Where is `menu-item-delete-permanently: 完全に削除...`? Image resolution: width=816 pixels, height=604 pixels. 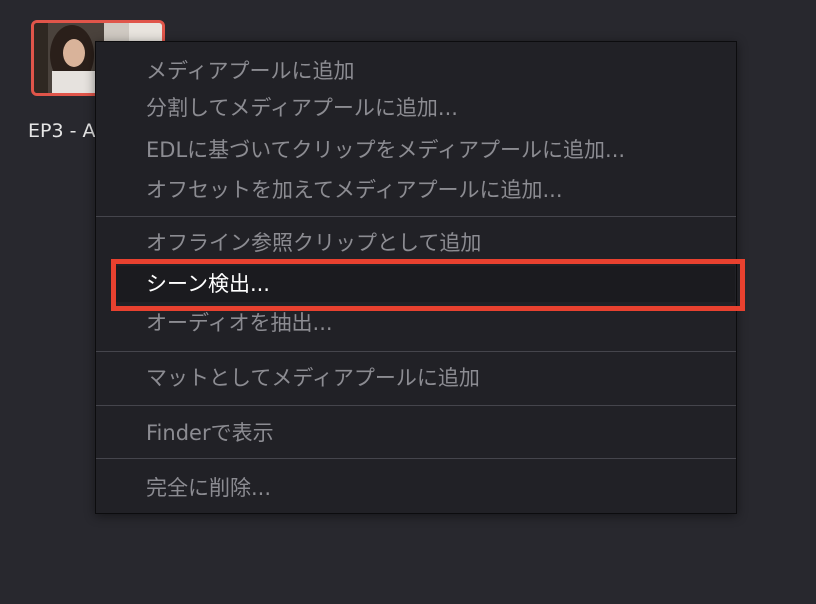 menu-item-delete-permanently: 完全に削除... is located at coordinates (416, 488).